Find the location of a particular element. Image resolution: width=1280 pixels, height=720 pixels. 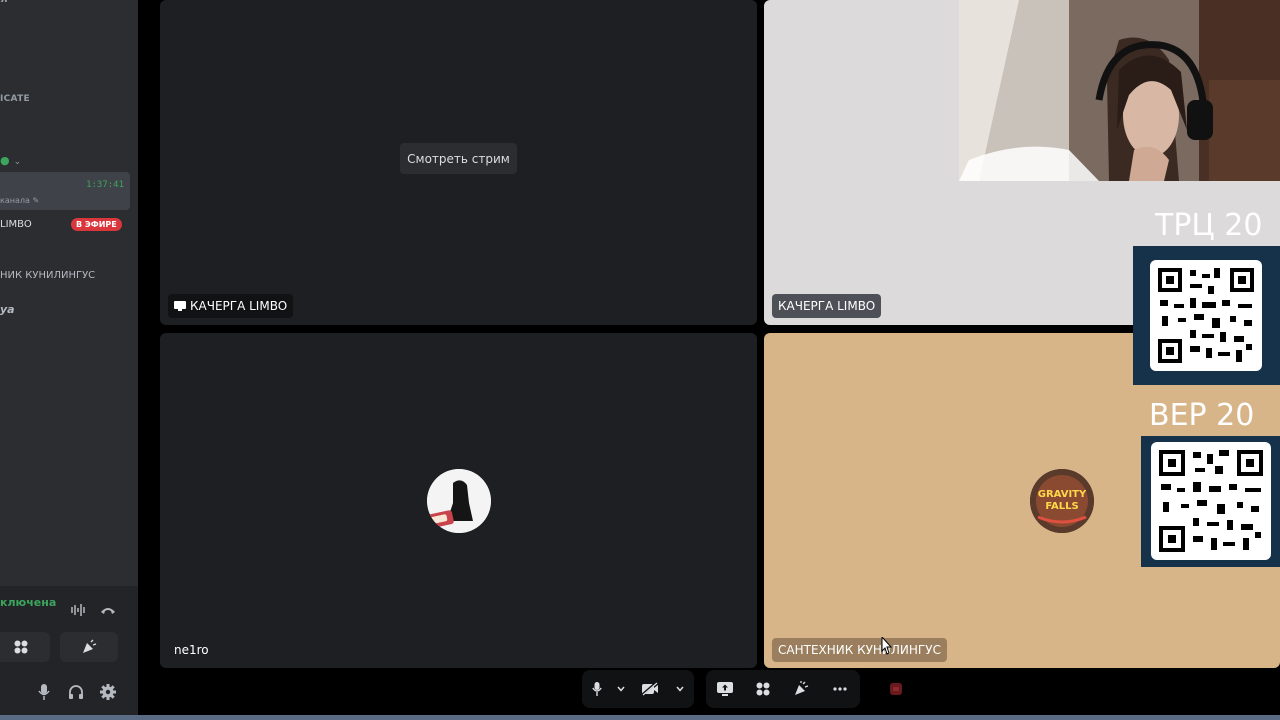

voice-status-panel: ключена is located at coordinates (69, 651).